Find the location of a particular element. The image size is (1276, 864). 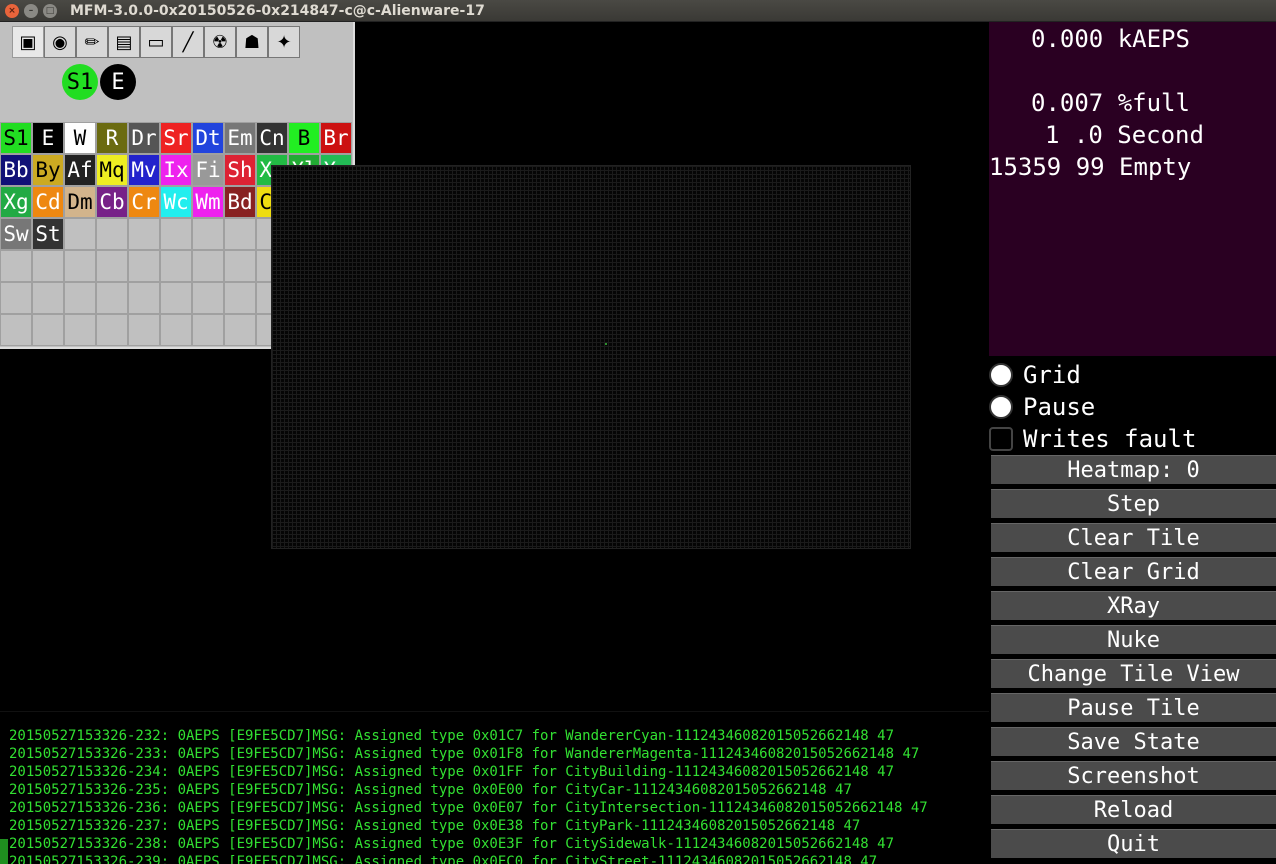

element-cell: Mv is located at coordinates (144, 170).